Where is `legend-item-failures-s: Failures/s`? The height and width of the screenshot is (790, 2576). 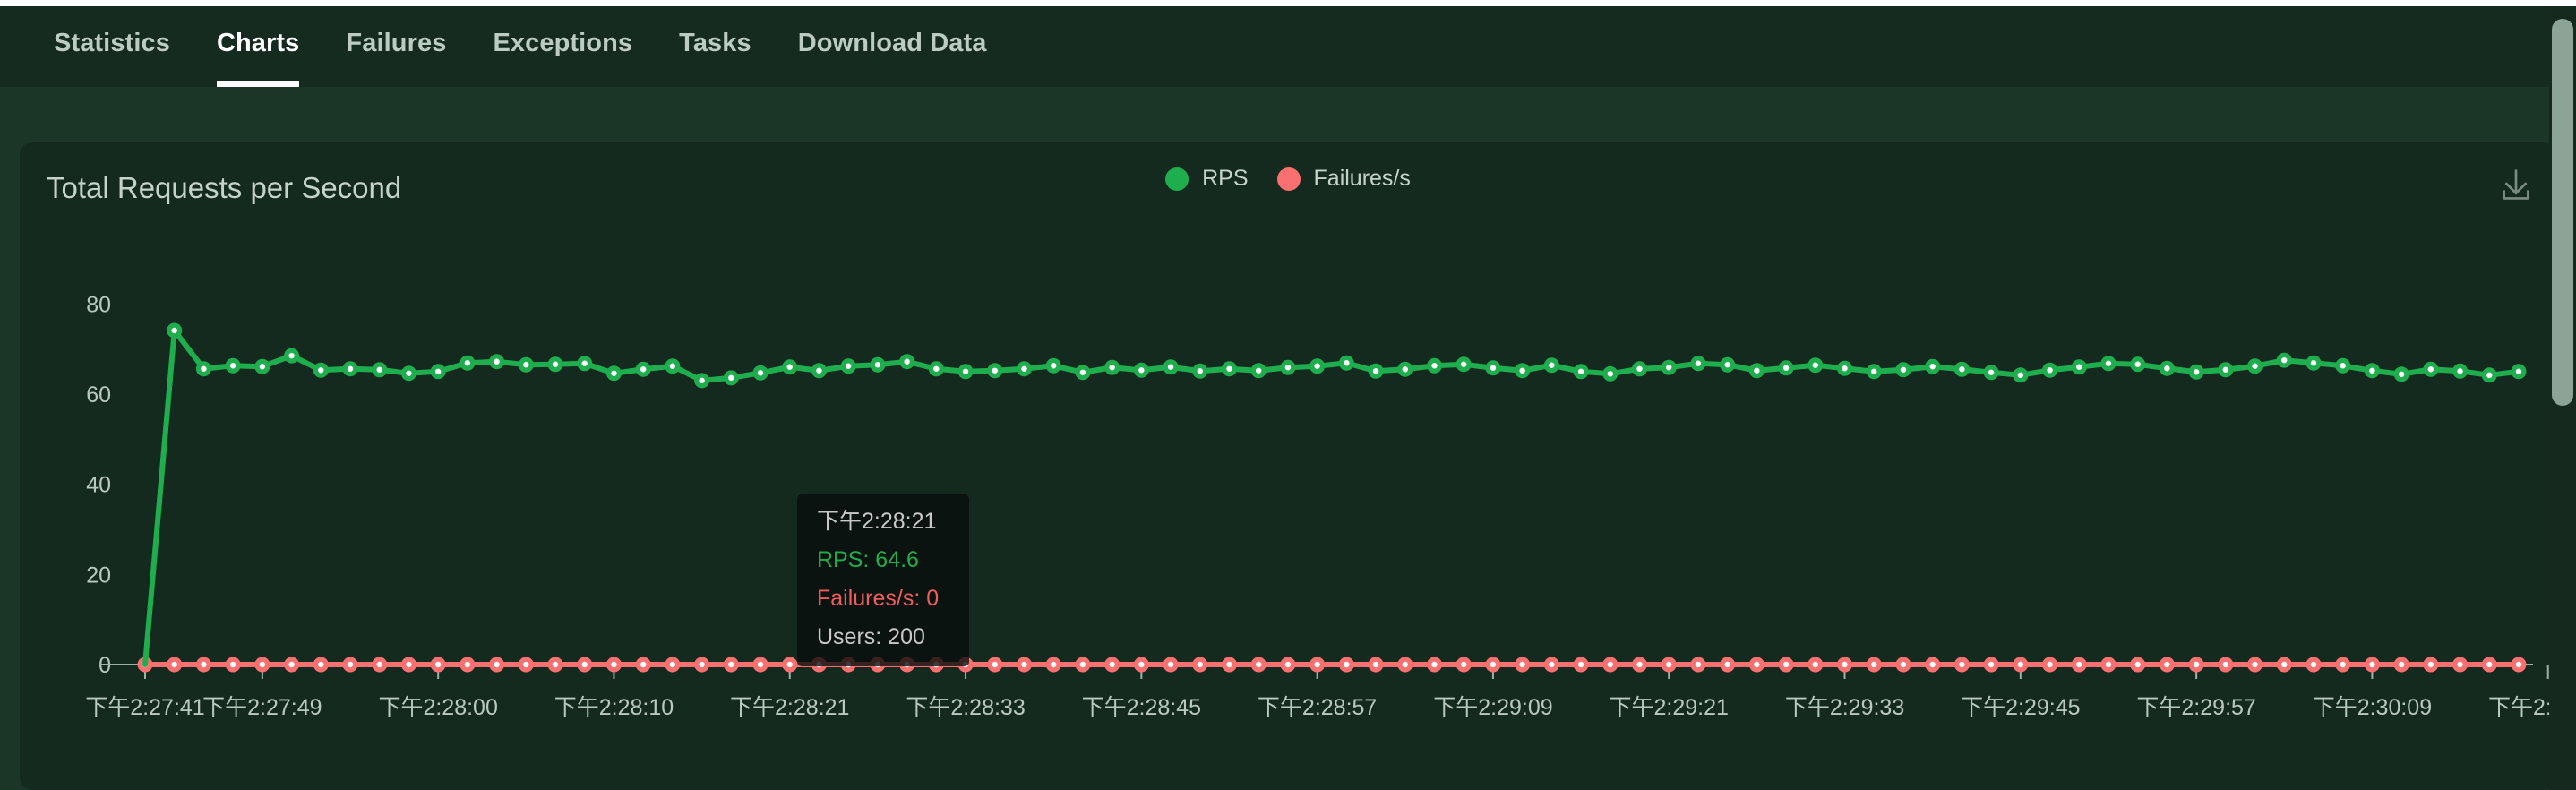 legend-item-failures-s: Failures/s is located at coordinates (1343, 179).